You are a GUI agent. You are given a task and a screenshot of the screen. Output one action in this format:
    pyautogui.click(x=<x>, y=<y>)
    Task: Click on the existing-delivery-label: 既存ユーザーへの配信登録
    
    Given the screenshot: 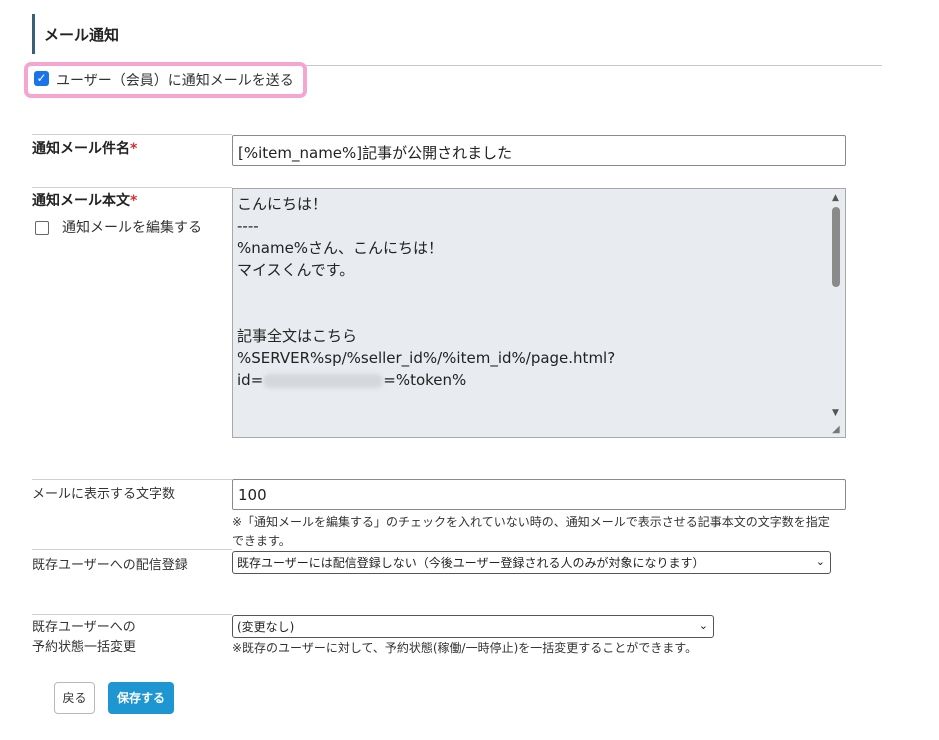 What is the action you would take?
    pyautogui.click(x=110, y=565)
    